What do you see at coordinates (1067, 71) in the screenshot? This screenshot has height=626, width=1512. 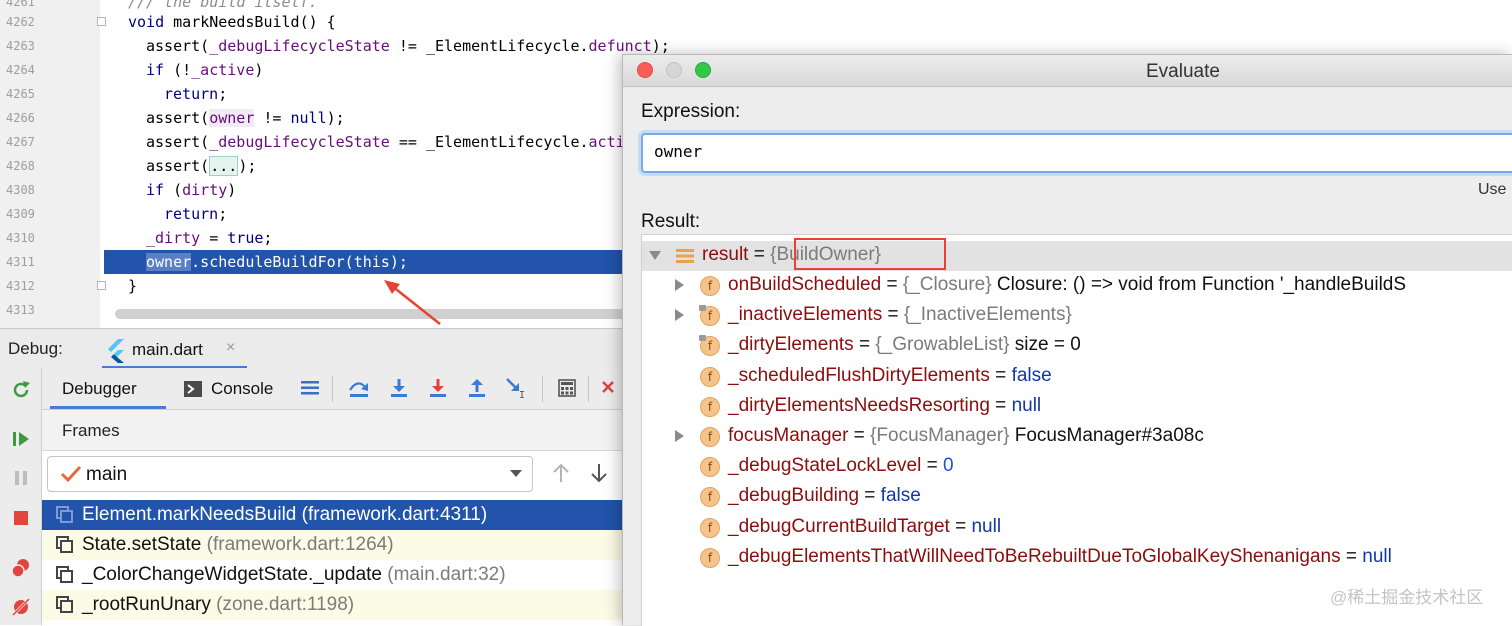 I see `dialog-titlebar: Evaluate` at bounding box center [1067, 71].